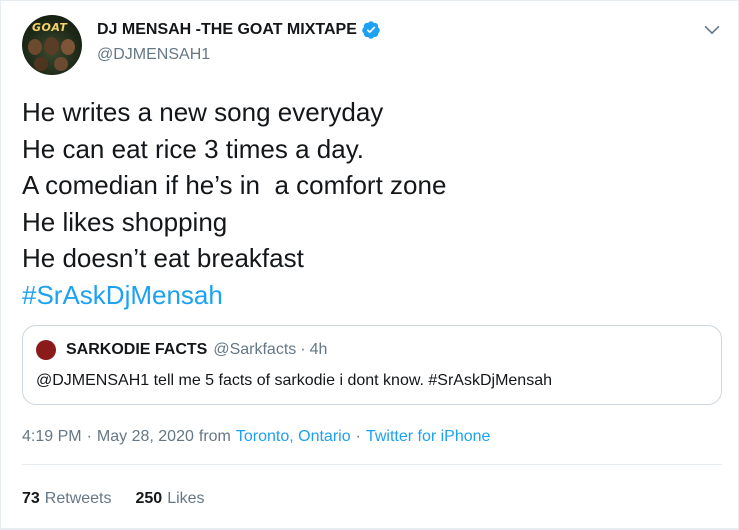 Image resolution: width=739 pixels, height=530 pixels. What do you see at coordinates (428, 437) in the screenshot?
I see `source-link: Twitter for iPhone` at bounding box center [428, 437].